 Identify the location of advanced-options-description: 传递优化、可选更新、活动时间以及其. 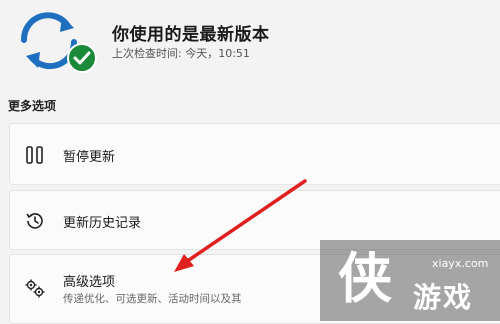
(152, 299).